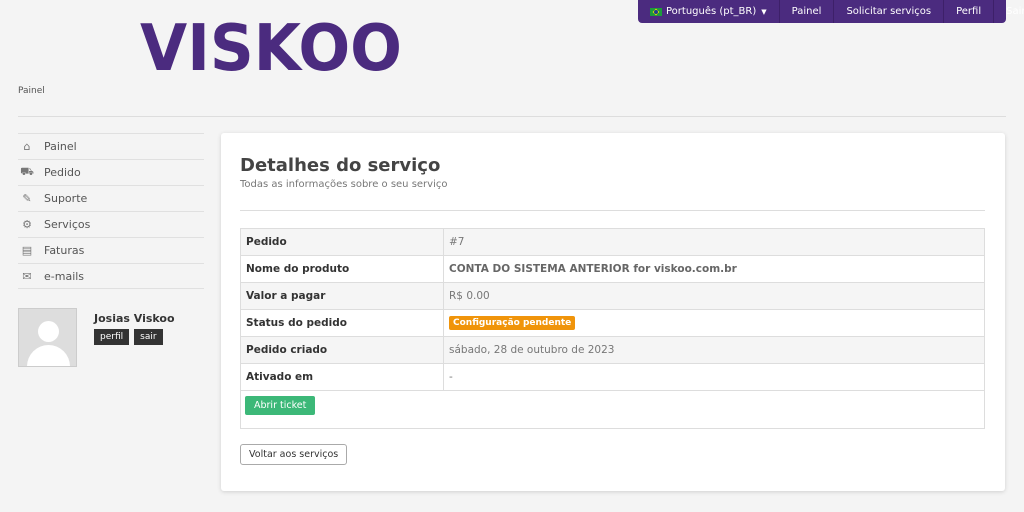 This screenshot has height=512, width=1024. Describe the element at coordinates (148, 337) in the screenshot. I see `logout-button: sair` at that location.